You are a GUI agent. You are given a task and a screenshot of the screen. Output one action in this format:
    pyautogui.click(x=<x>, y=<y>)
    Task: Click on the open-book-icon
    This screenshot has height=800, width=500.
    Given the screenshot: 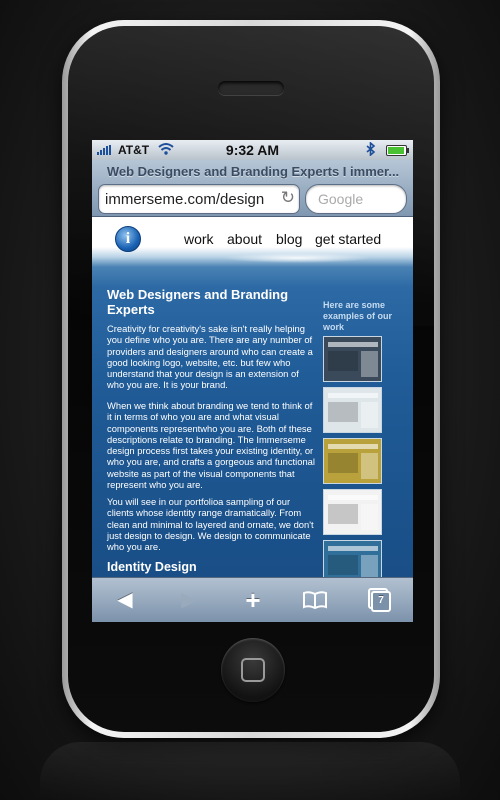 What is the action you would take?
    pyautogui.click(x=315, y=600)
    